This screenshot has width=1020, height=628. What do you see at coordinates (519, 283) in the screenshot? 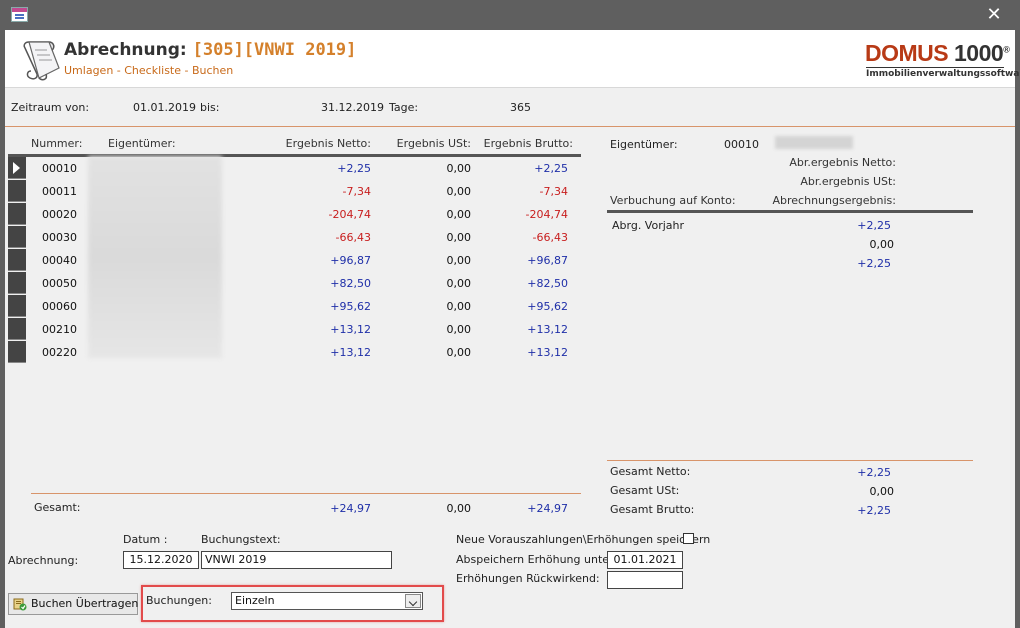
I see `cell-brutto: +82,50` at bounding box center [519, 283].